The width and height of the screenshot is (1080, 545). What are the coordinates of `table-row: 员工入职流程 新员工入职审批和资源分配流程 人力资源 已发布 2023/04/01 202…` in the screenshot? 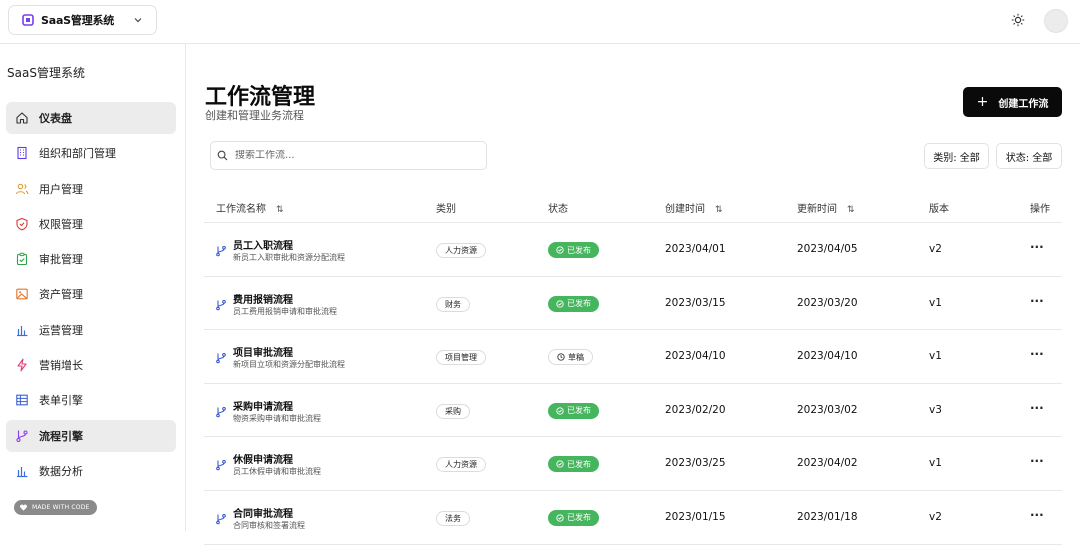 It's located at (633, 250).